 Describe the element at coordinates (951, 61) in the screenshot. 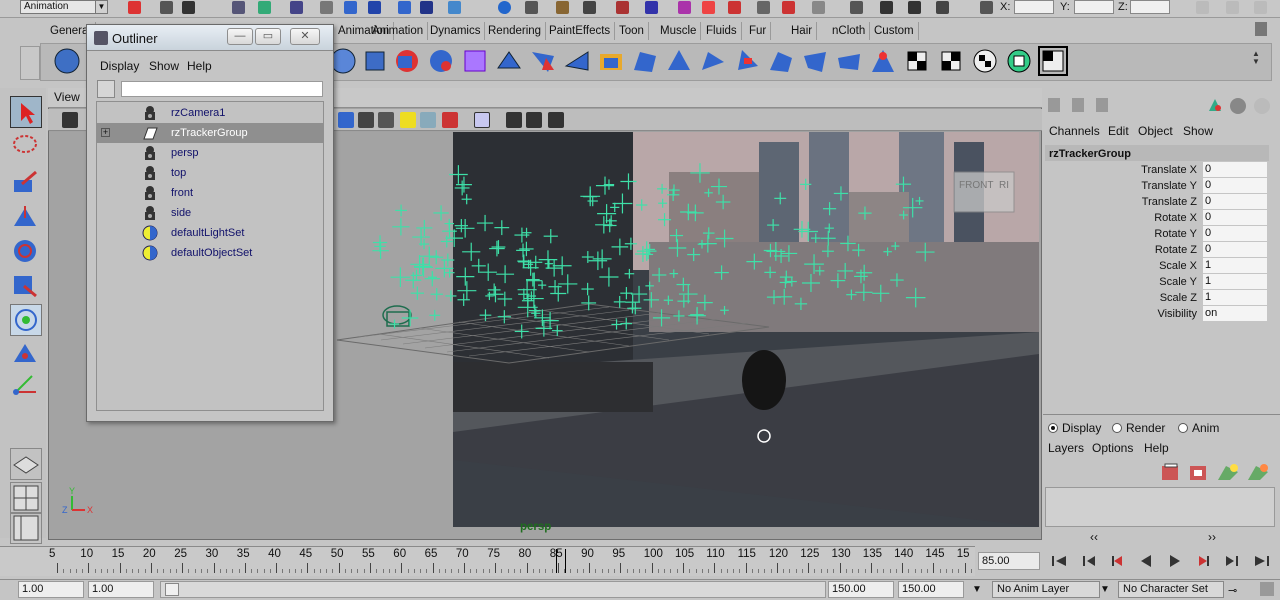

I see `checker-arrow-icon` at that location.